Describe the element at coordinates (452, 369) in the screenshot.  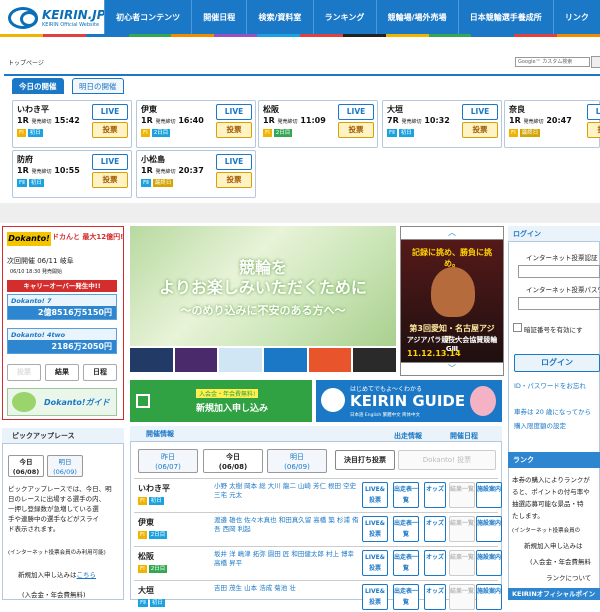
I see `ad-down-arrow-icon: ﹀` at that location.